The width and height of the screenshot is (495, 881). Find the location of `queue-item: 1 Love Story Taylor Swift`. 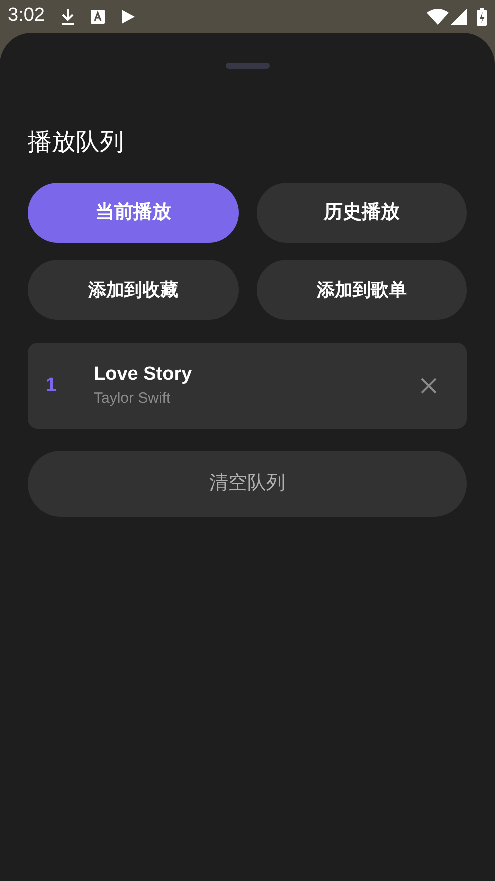

queue-item: 1 Love Story Taylor Swift is located at coordinates (247, 386).